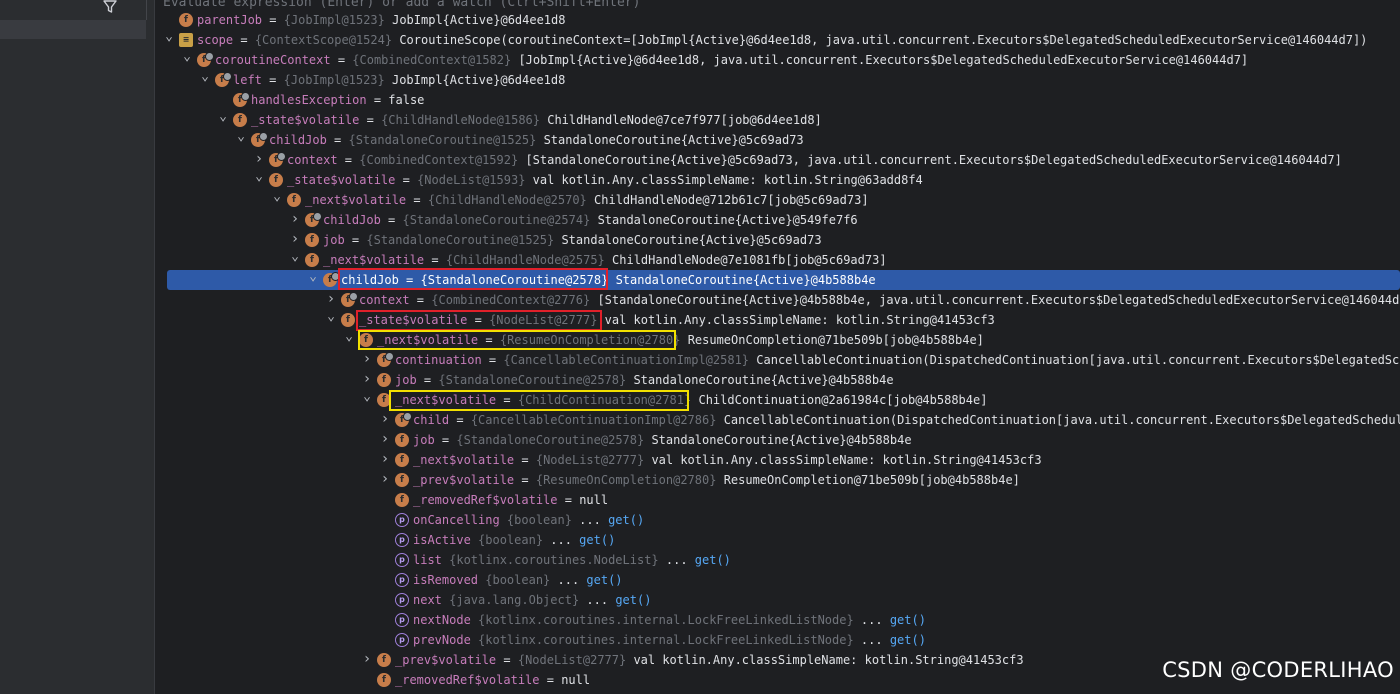  Describe the element at coordinates (630, 360) in the screenshot. I see `variable-type: {CancellableContinuationImpl@2581}` at that location.